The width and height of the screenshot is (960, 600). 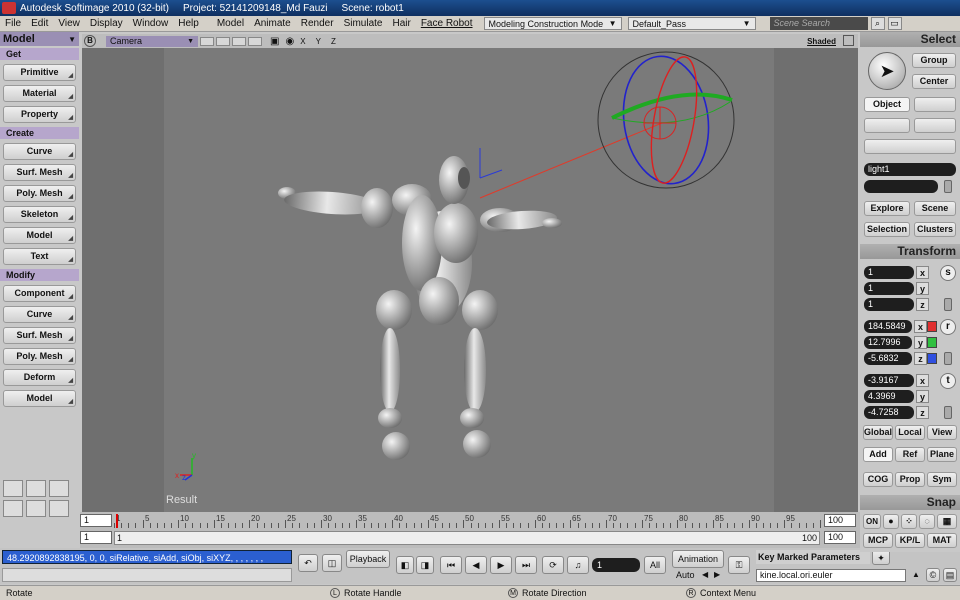 What do you see at coordinates (922, 272) in the screenshot?
I see `scale-x-axis: x` at bounding box center [922, 272].